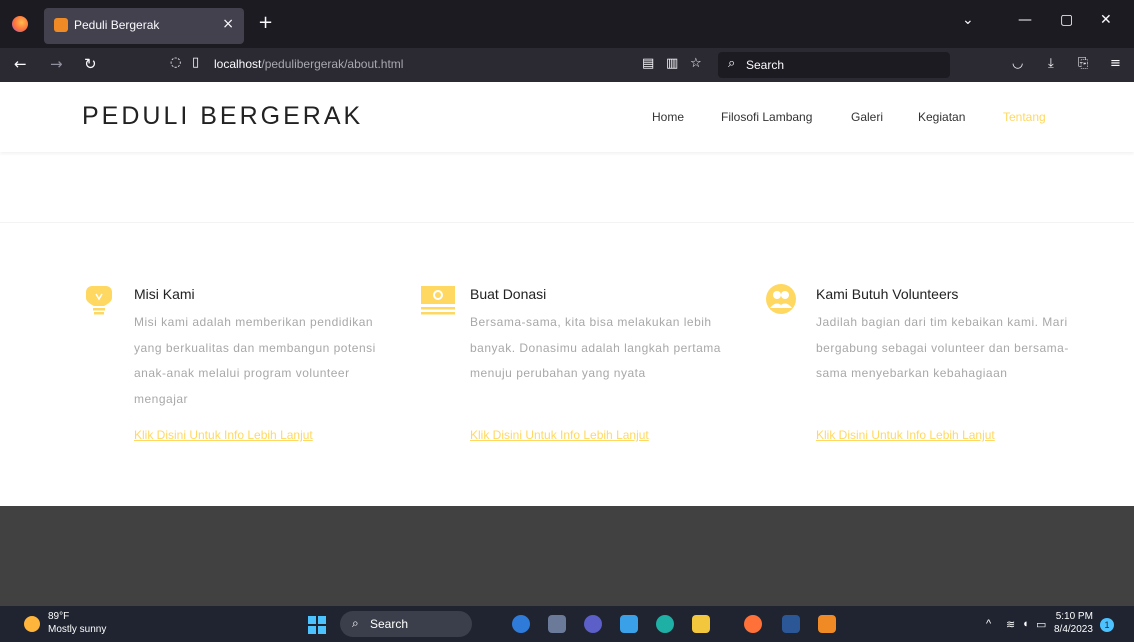 The image size is (1134, 642). Describe the element at coordinates (1073, 629) in the screenshot. I see `clock-date: 8/4/2023` at that location.